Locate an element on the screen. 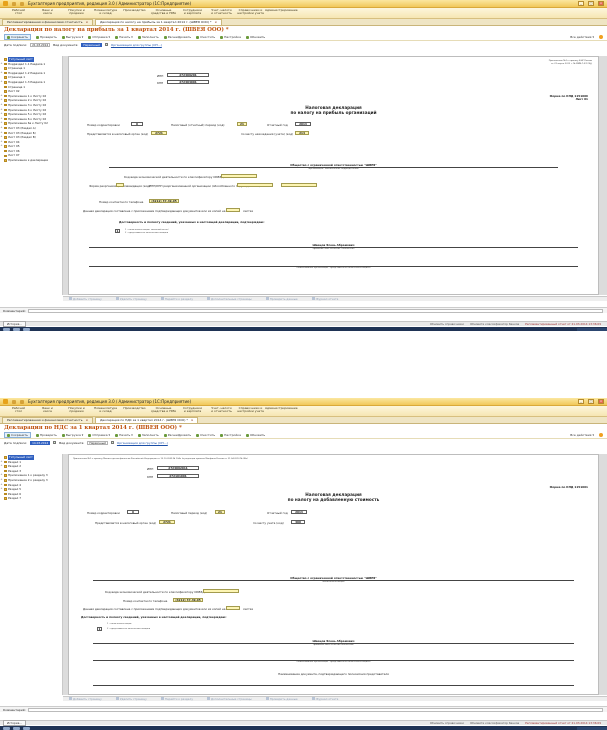  kpp-field: 272101001 is located at coordinates (178, 476).